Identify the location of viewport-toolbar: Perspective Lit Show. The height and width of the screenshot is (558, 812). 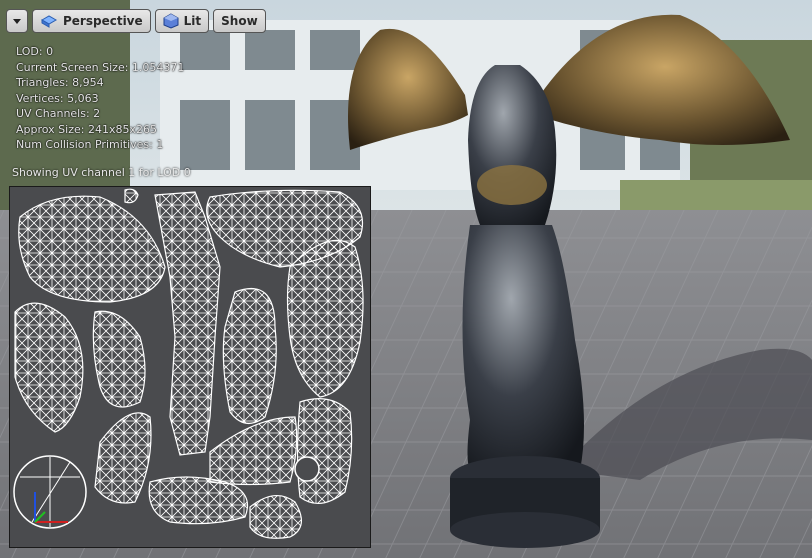
(136, 21).